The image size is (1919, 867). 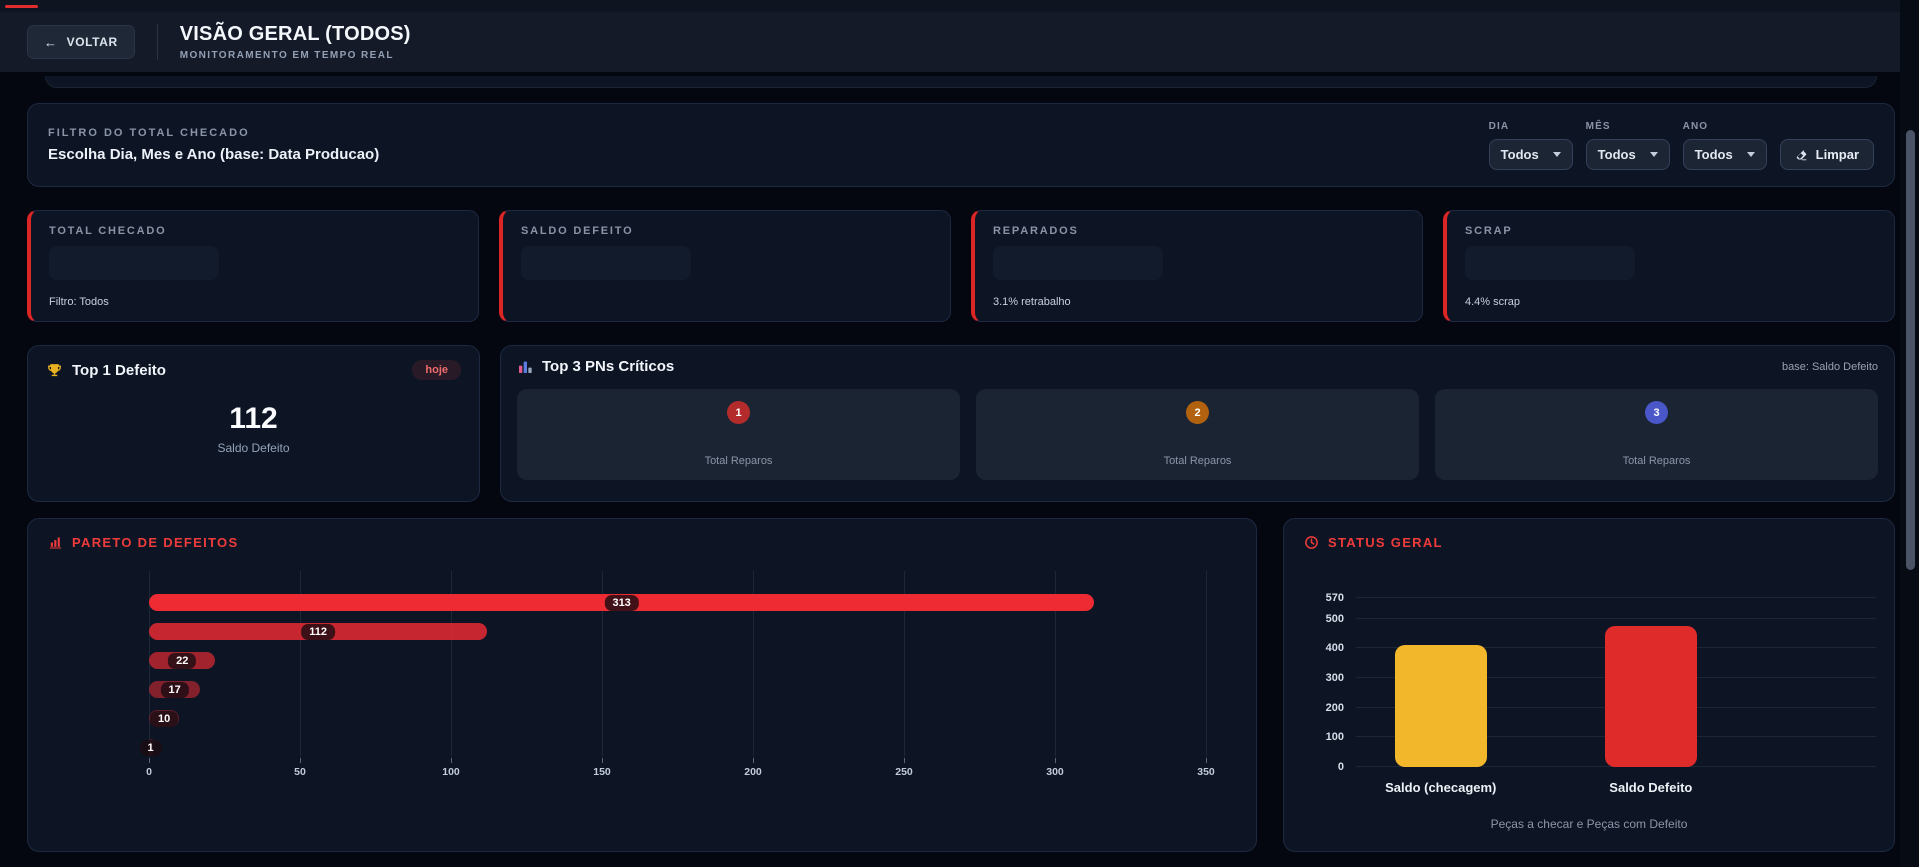 What do you see at coordinates (92, 42) in the screenshot?
I see `back-button-label: VOLTAR` at bounding box center [92, 42].